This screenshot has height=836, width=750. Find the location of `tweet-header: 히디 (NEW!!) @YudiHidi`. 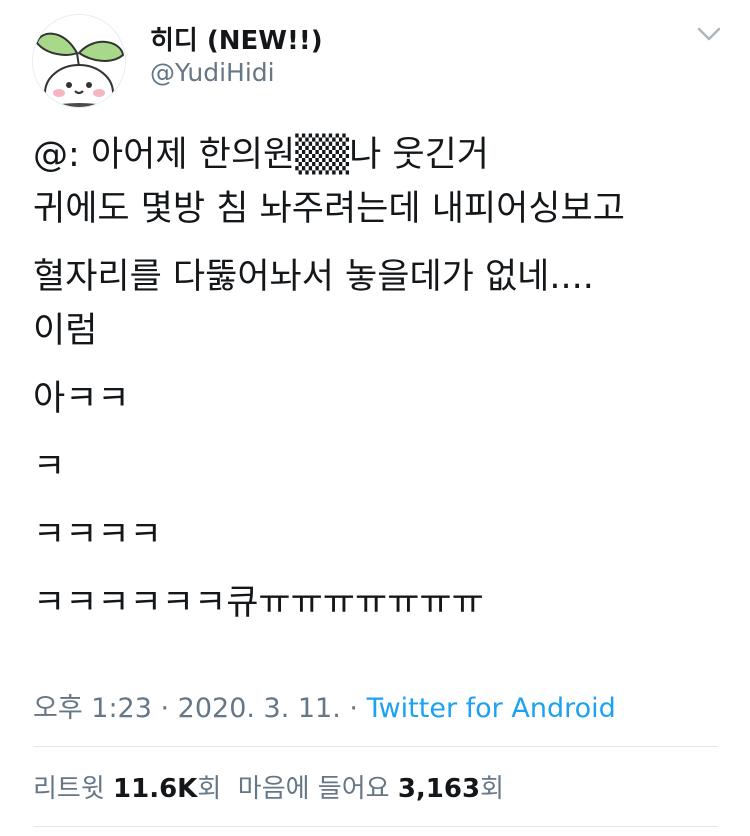

tweet-header: 히디 (NEW!!) @YudiHidi is located at coordinates (375, 60).